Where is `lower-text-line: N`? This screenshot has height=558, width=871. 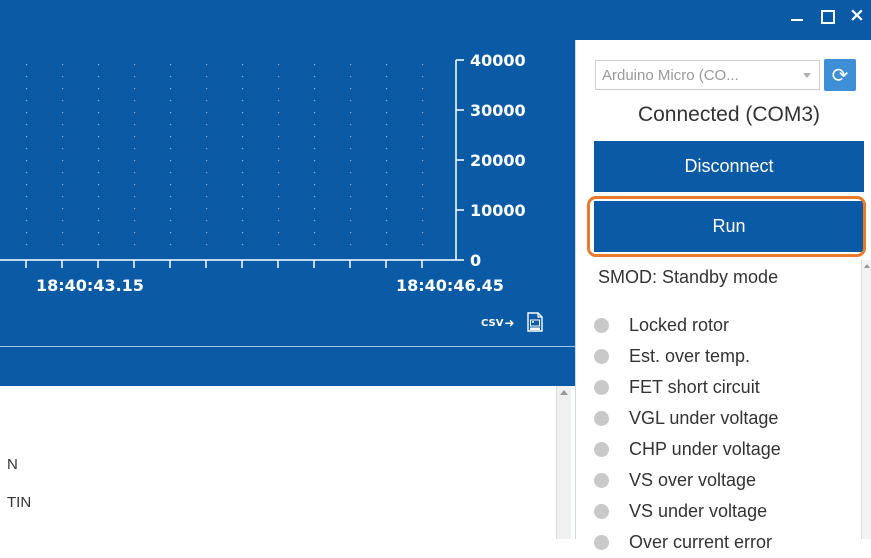
lower-text-line: N is located at coordinates (12, 464).